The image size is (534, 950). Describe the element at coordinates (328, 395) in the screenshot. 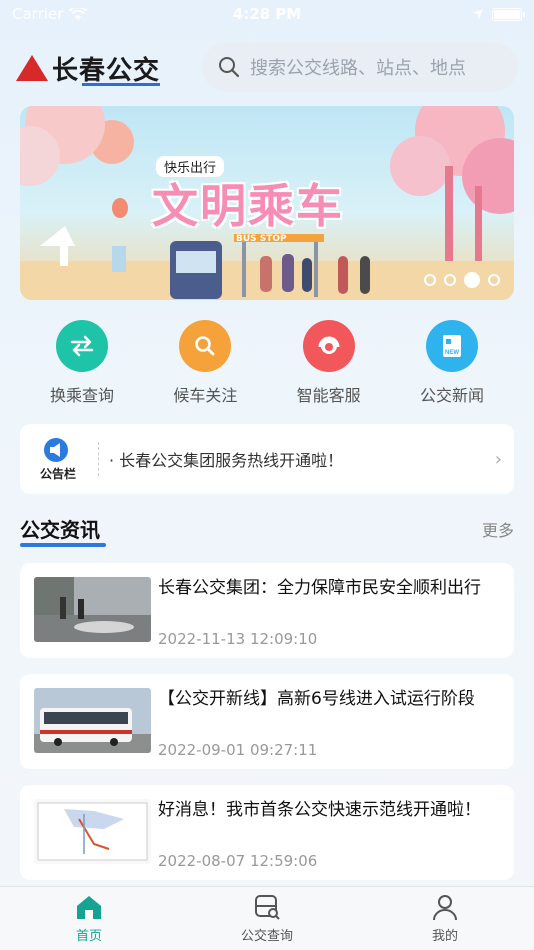

I see `quick-action-label: 智能客服` at that location.